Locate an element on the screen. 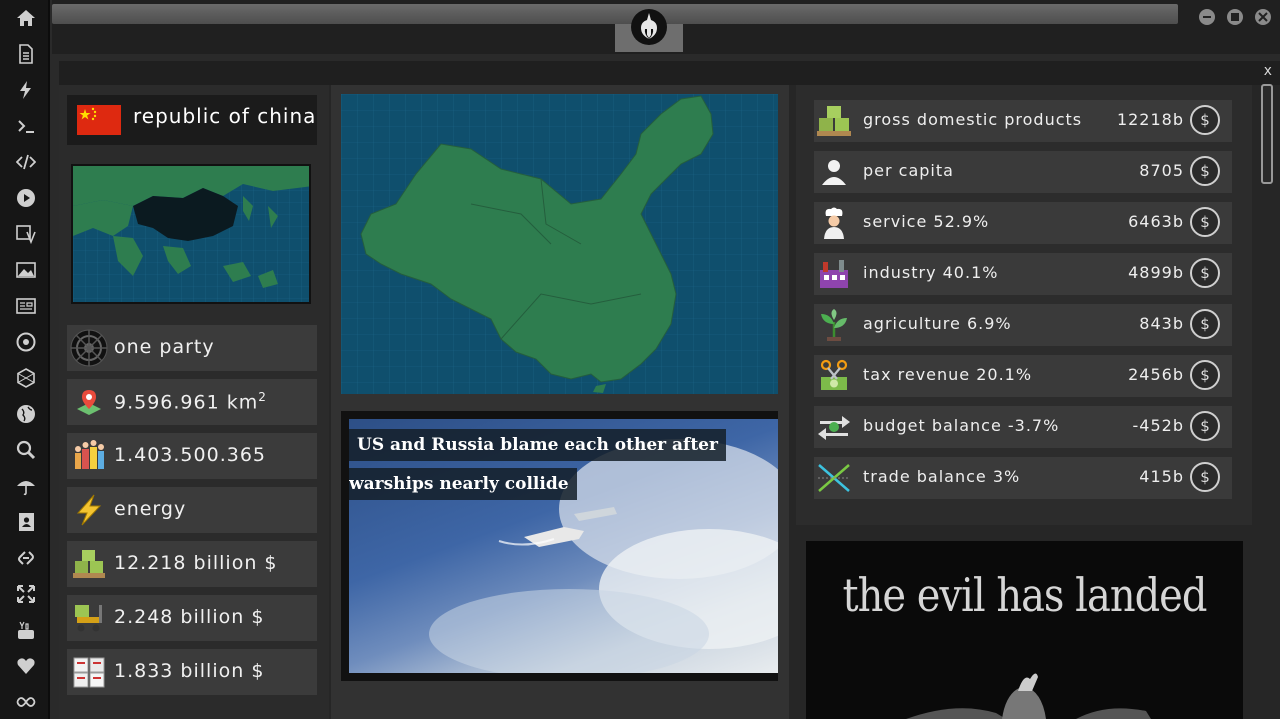  population-stat: 1.403.500.365 is located at coordinates (192, 456).